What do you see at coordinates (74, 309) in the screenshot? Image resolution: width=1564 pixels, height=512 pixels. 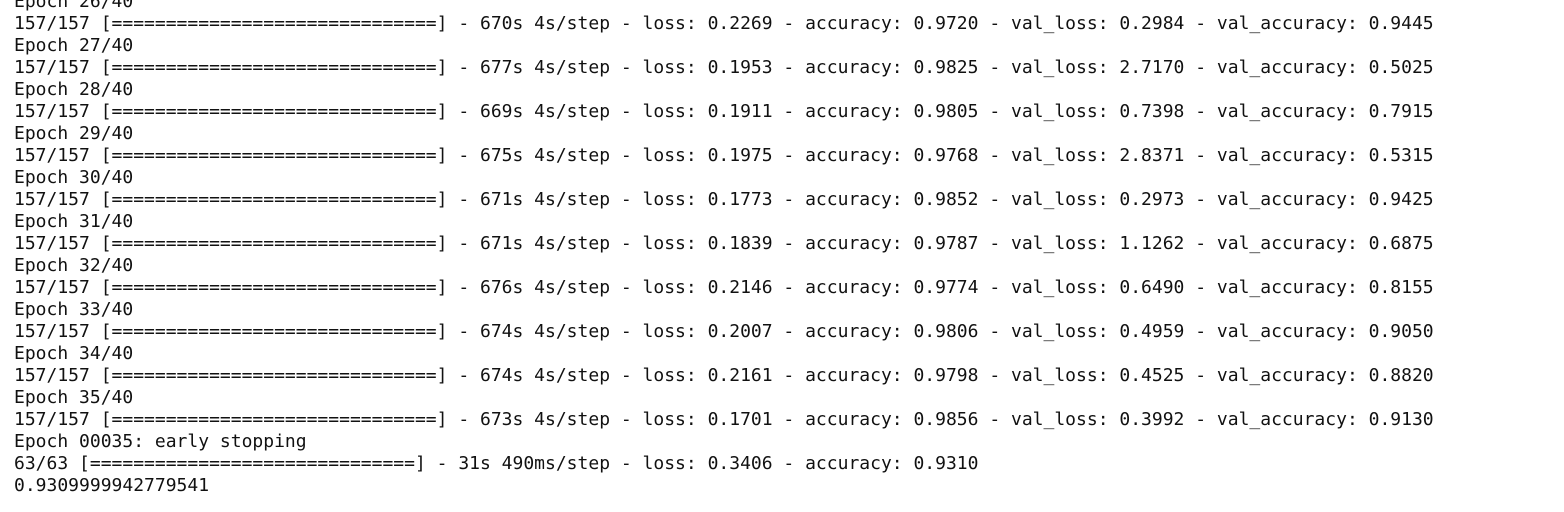 I see `output-line-15: Epoch 33/40` at bounding box center [74, 309].